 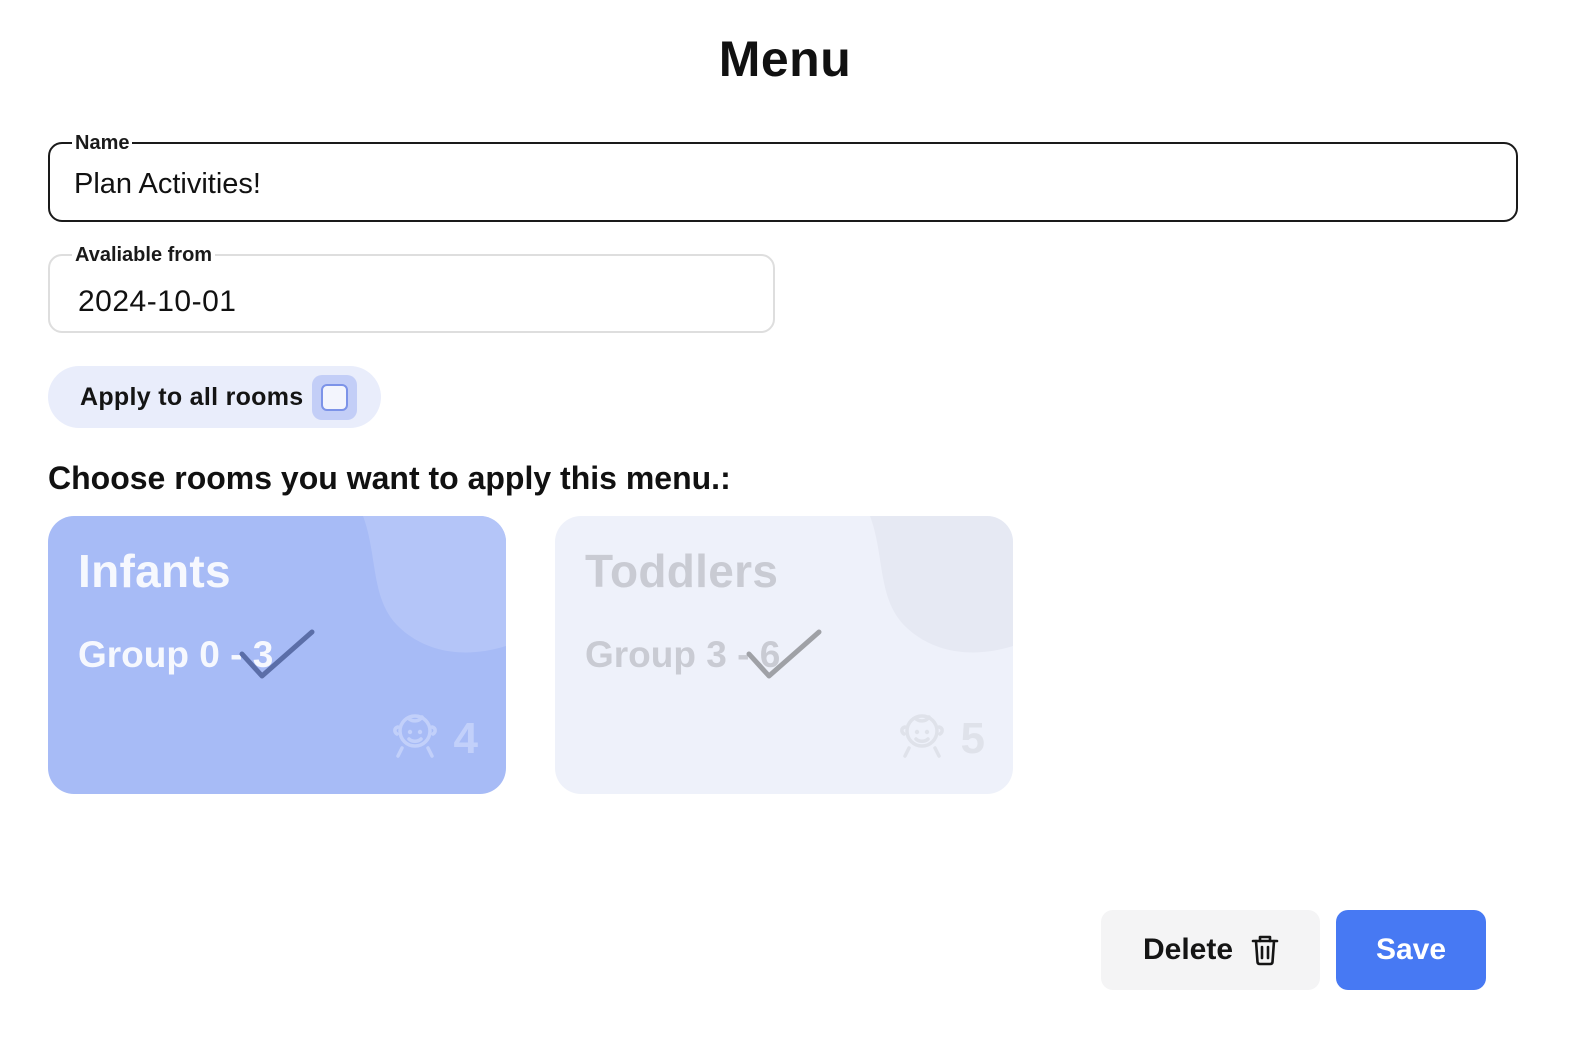 What do you see at coordinates (1411, 950) in the screenshot?
I see `save-button: Save` at bounding box center [1411, 950].